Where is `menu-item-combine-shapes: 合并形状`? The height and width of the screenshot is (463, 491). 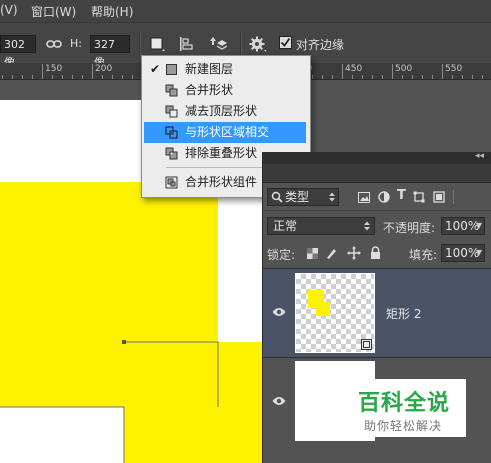
menu-item-combine-shapes: 合并形状 is located at coordinates (225, 90).